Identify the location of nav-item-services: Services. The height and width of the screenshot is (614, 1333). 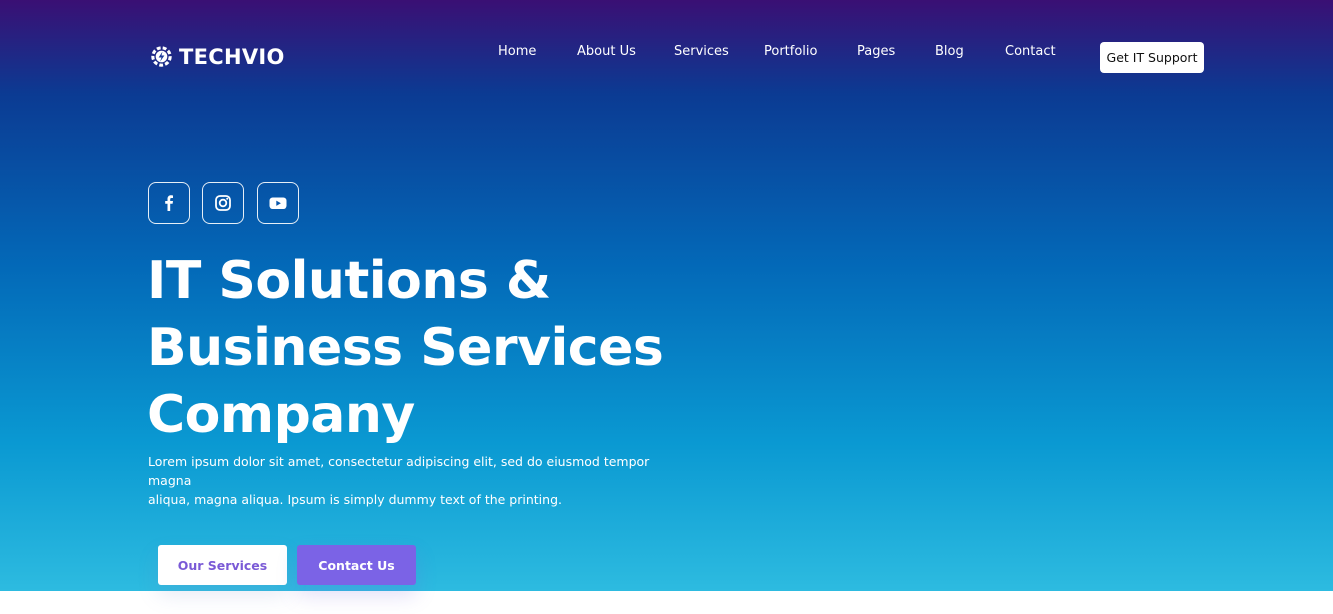
(701, 51).